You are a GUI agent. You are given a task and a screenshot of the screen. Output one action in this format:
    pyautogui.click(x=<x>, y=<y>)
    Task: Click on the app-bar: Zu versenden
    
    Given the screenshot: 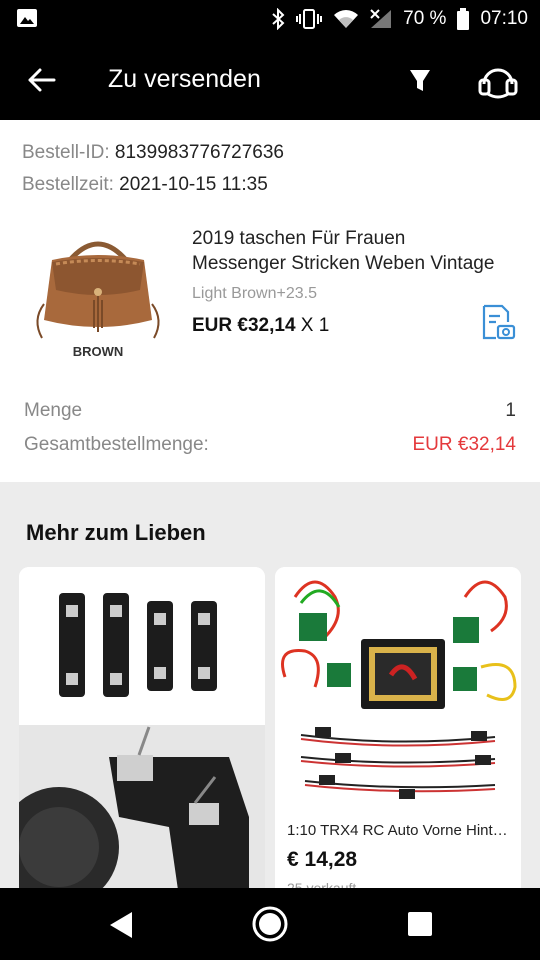 What is the action you would take?
    pyautogui.click(x=270, y=79)
    